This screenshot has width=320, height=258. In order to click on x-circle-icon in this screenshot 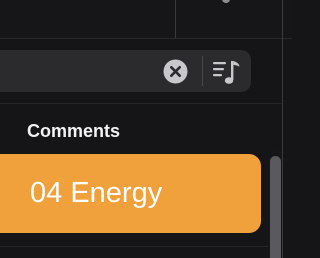, I will do `click(175, 71)`.